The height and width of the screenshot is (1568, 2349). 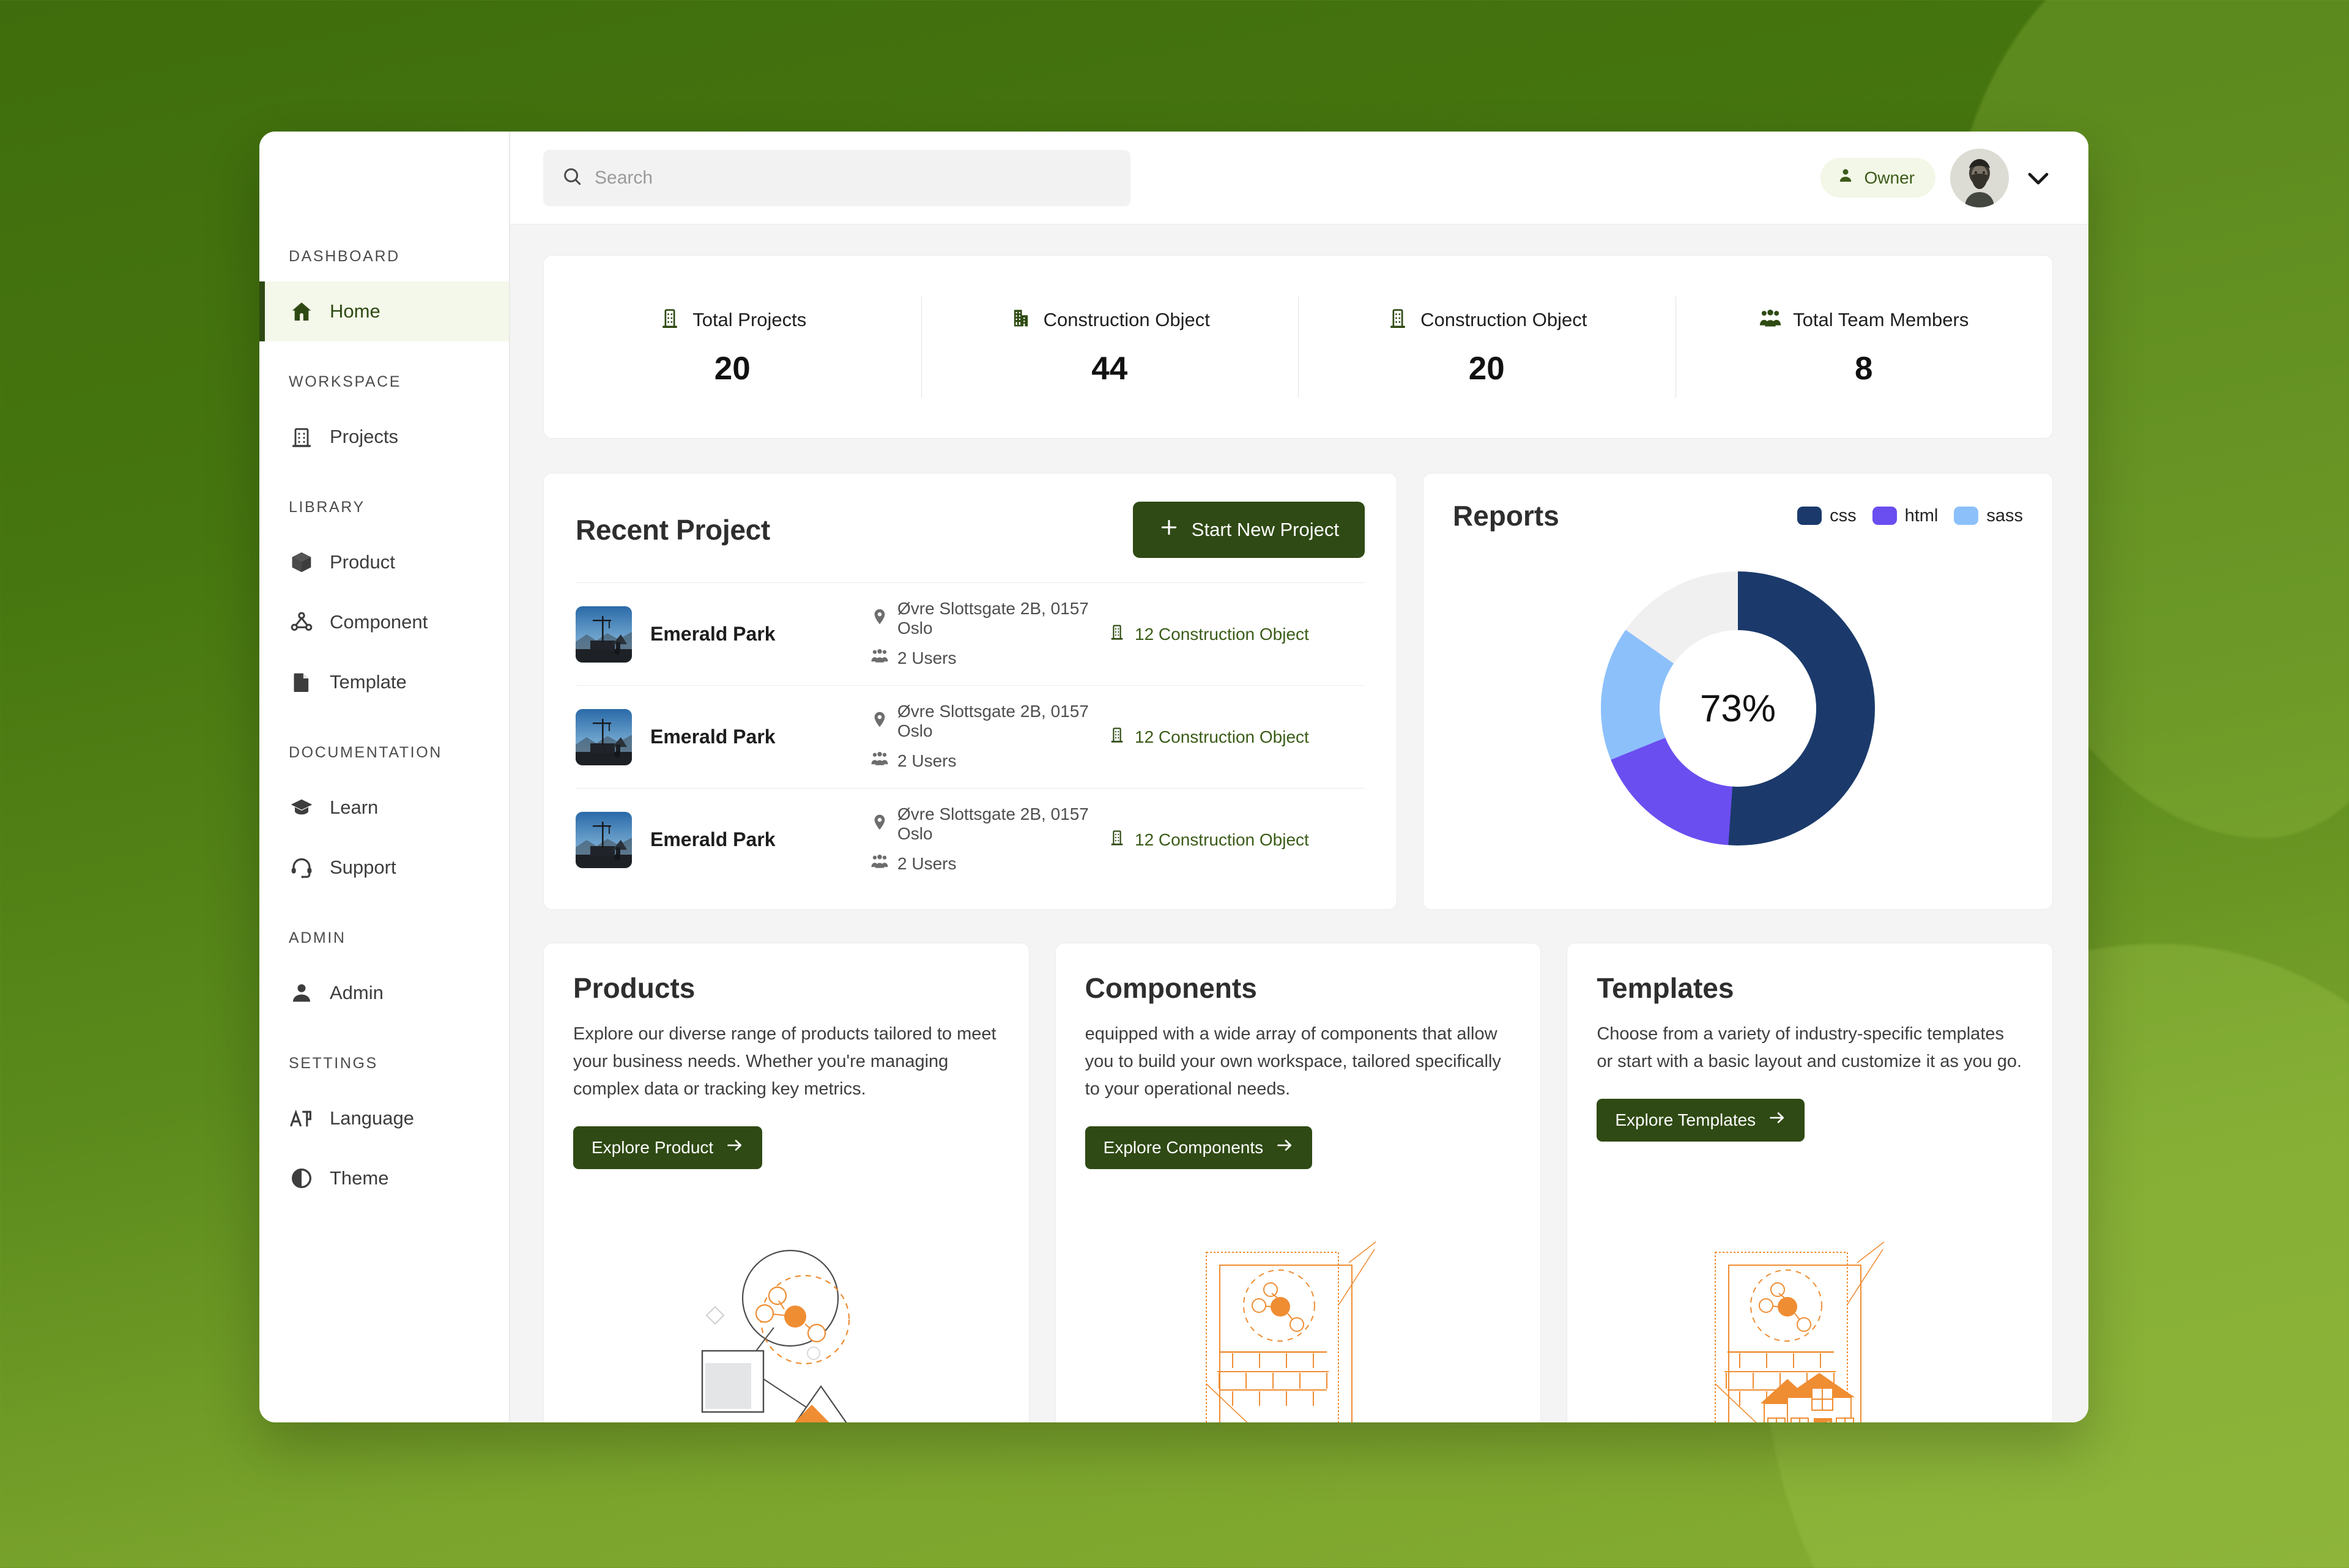 I want to click on sidebar-item-support: Support, so click(x=384, y=867).